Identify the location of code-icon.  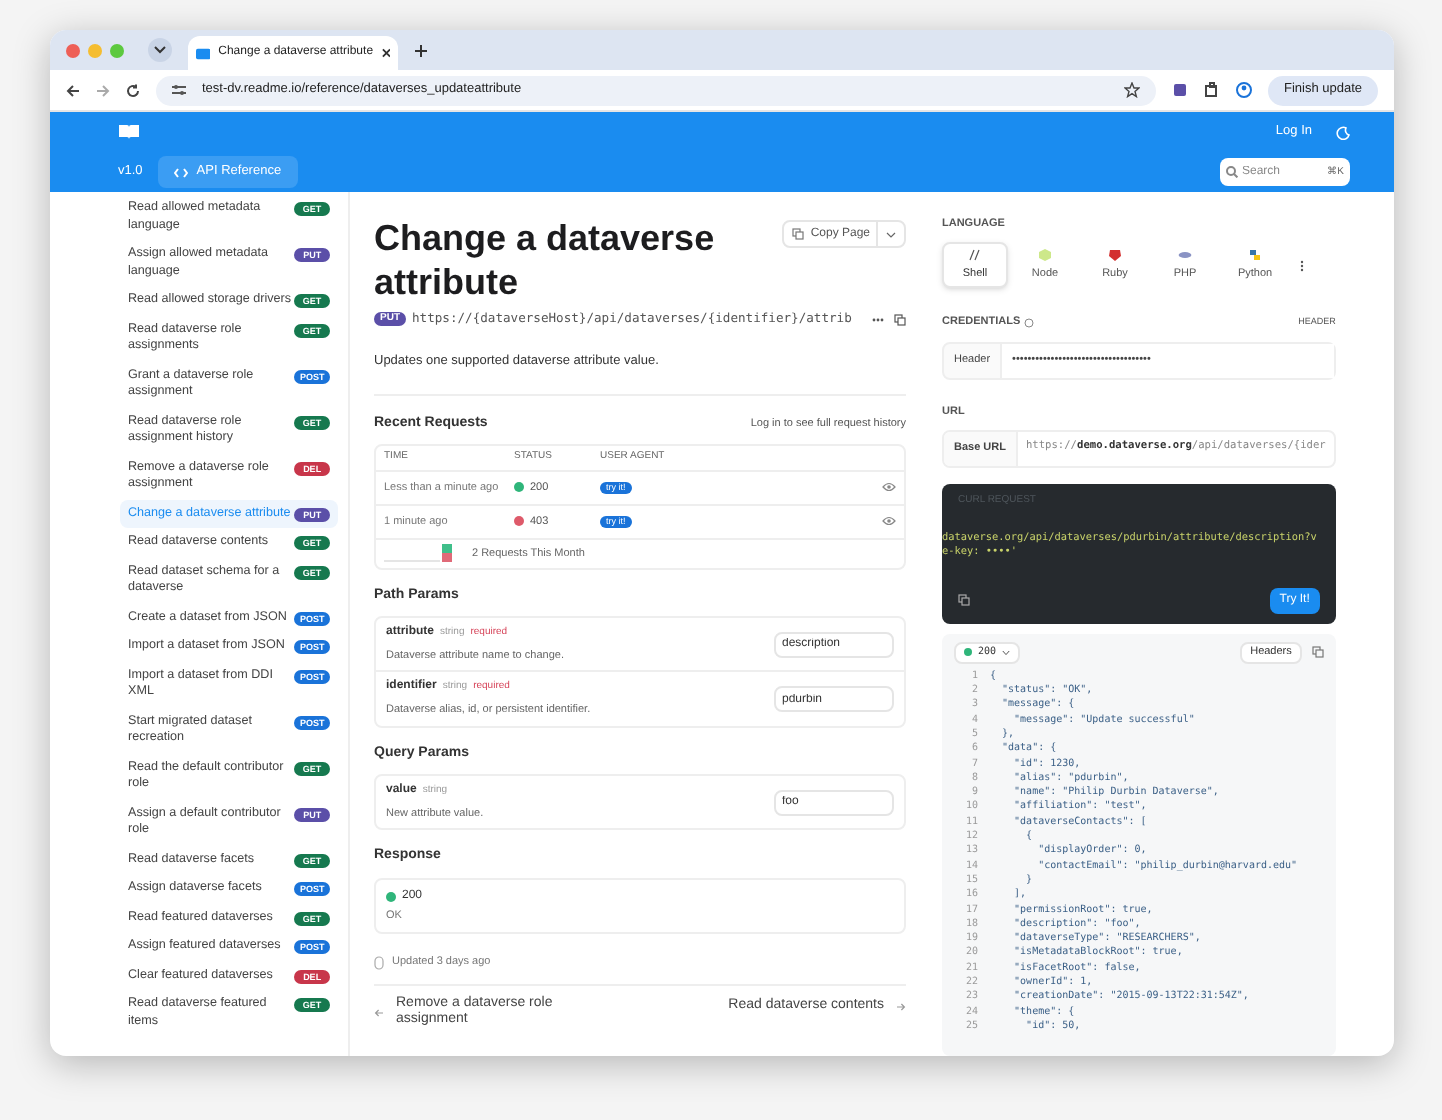
(181, 172).